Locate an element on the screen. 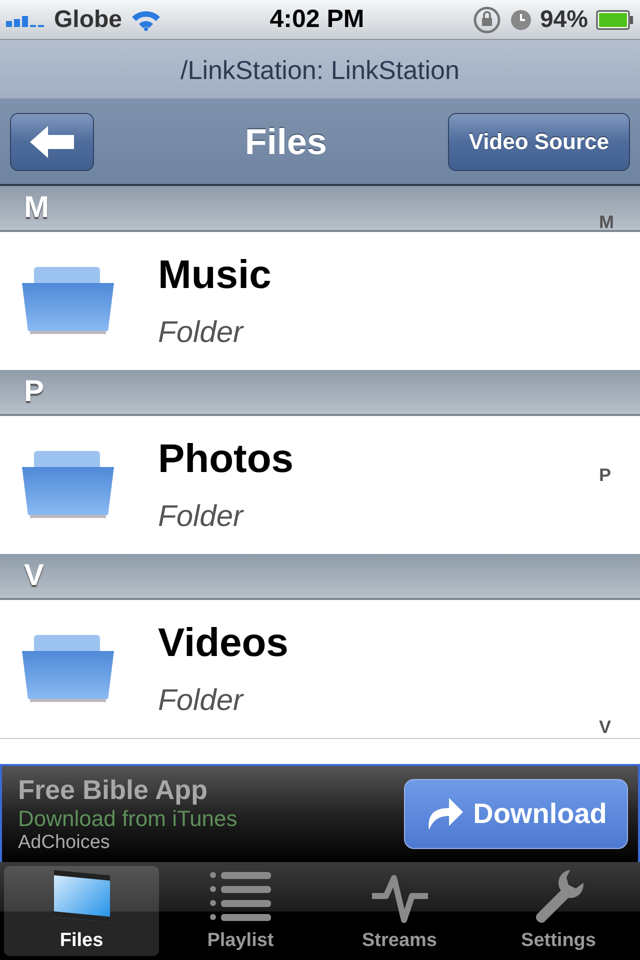 The image size is (640, 960). index-letter: V is located at coordinates (606, 727).